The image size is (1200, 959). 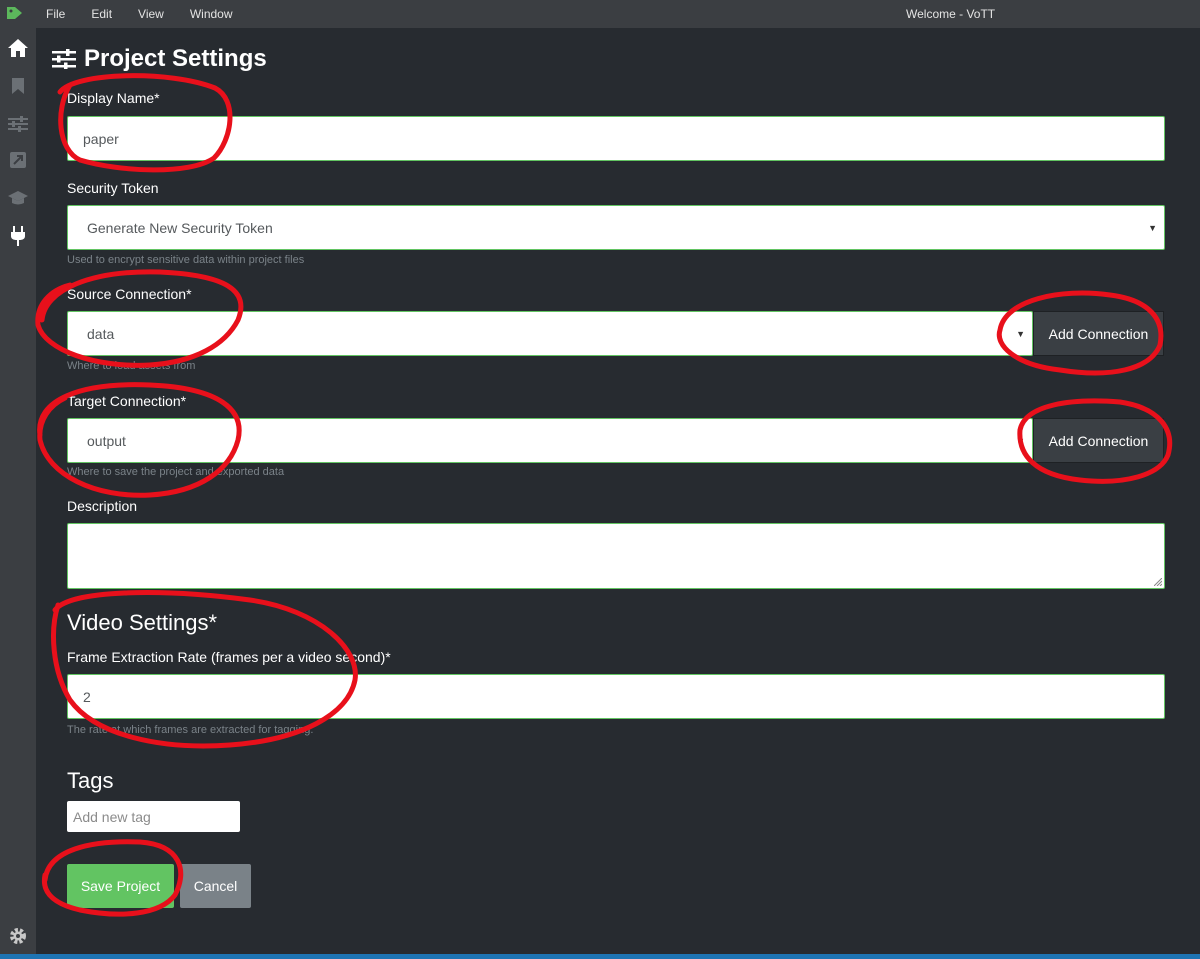 What do you see at coordinates (18, 491) in the screenshot?
I see `sidebar` at bounding box center [18, 491].